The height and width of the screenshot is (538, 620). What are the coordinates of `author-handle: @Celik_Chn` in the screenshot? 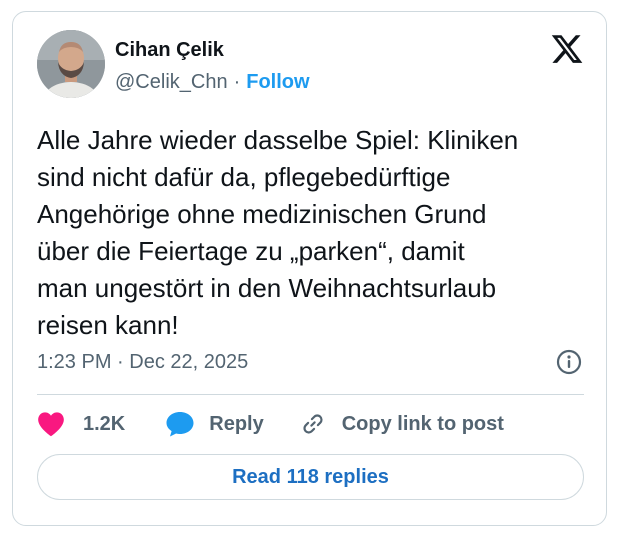 It's located at (171, 82).